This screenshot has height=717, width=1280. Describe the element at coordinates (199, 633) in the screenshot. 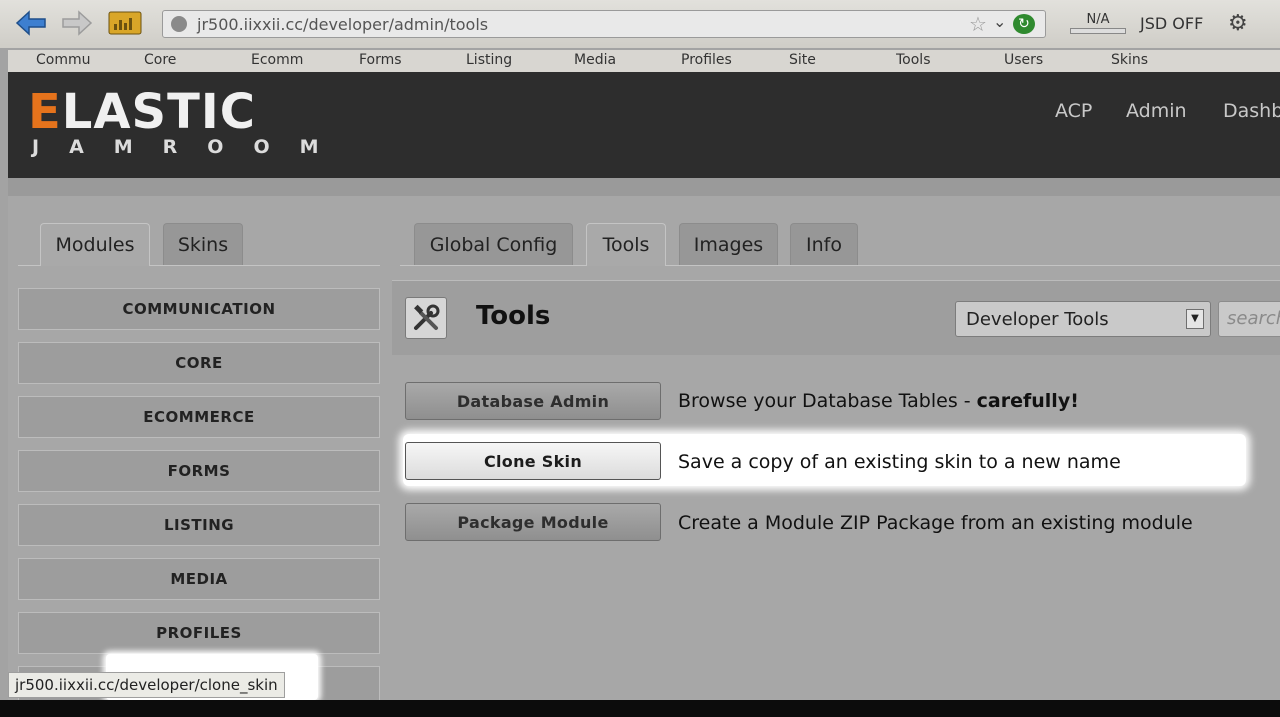

I see `sidebar-item-profiles: PROFILES` at that location.